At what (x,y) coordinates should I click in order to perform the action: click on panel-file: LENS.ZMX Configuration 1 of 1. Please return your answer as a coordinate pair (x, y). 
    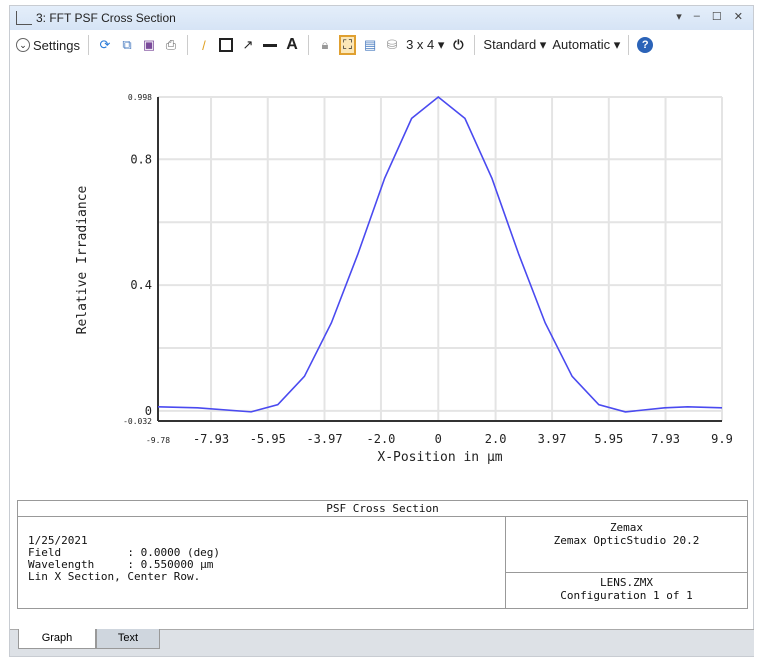
    Looking at the image, I should click on (626, 590).